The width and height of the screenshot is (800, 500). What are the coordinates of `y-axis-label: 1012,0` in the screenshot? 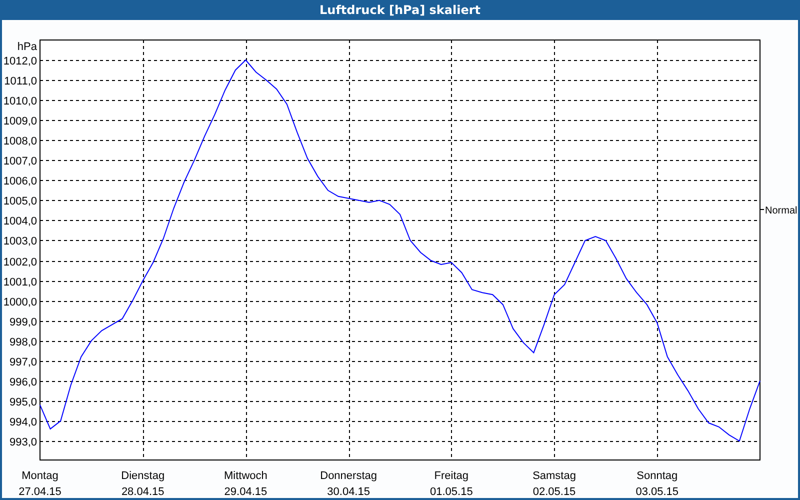 It's located at (20, 62).